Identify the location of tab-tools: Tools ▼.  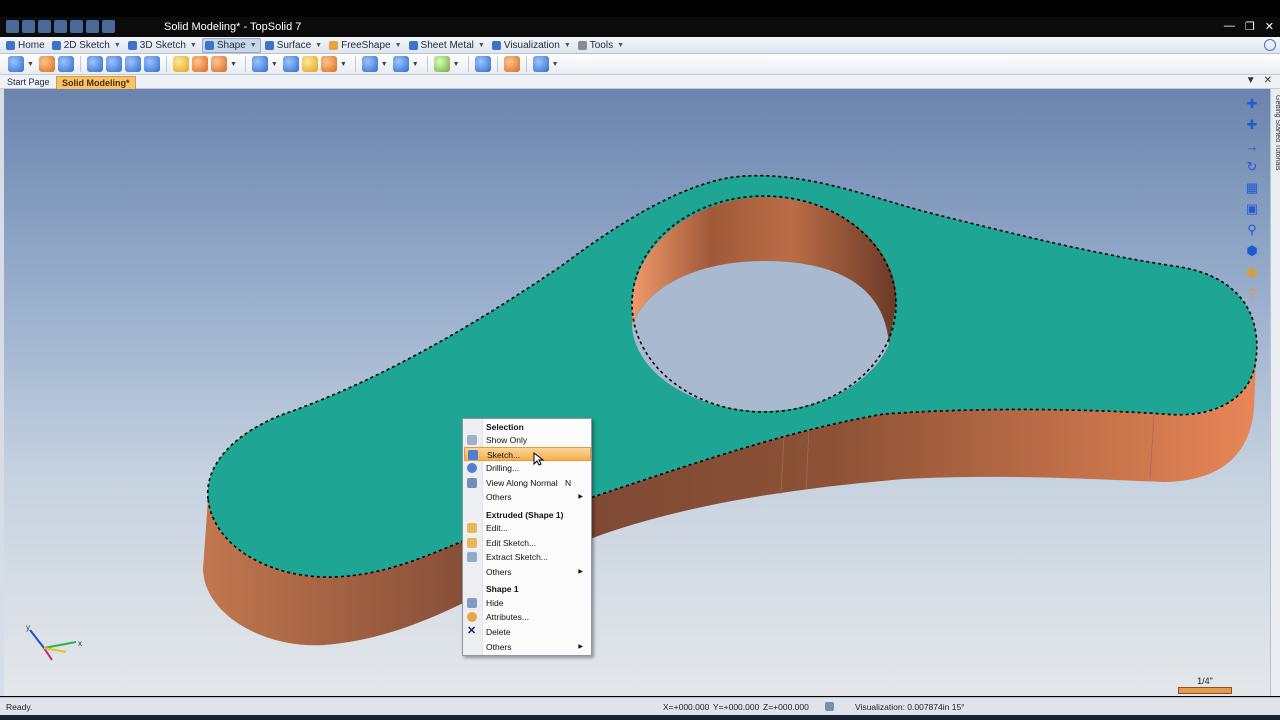
(601, 45).